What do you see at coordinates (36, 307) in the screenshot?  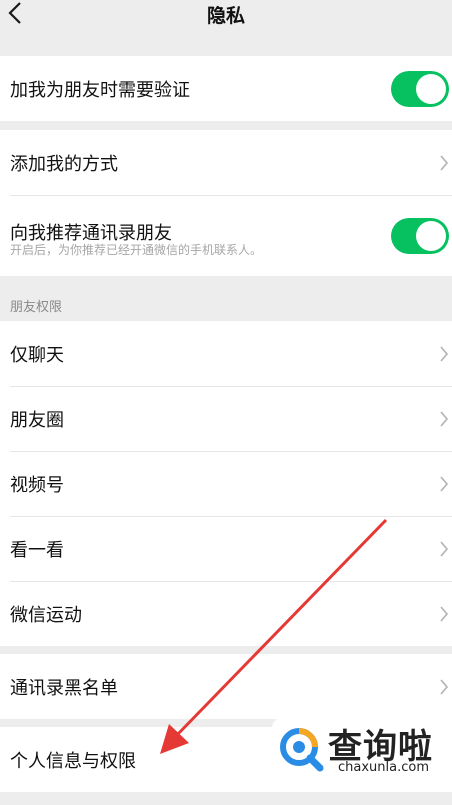 I see `friend-permissions-header: 朋友权限` at bounding box center [36, 307].